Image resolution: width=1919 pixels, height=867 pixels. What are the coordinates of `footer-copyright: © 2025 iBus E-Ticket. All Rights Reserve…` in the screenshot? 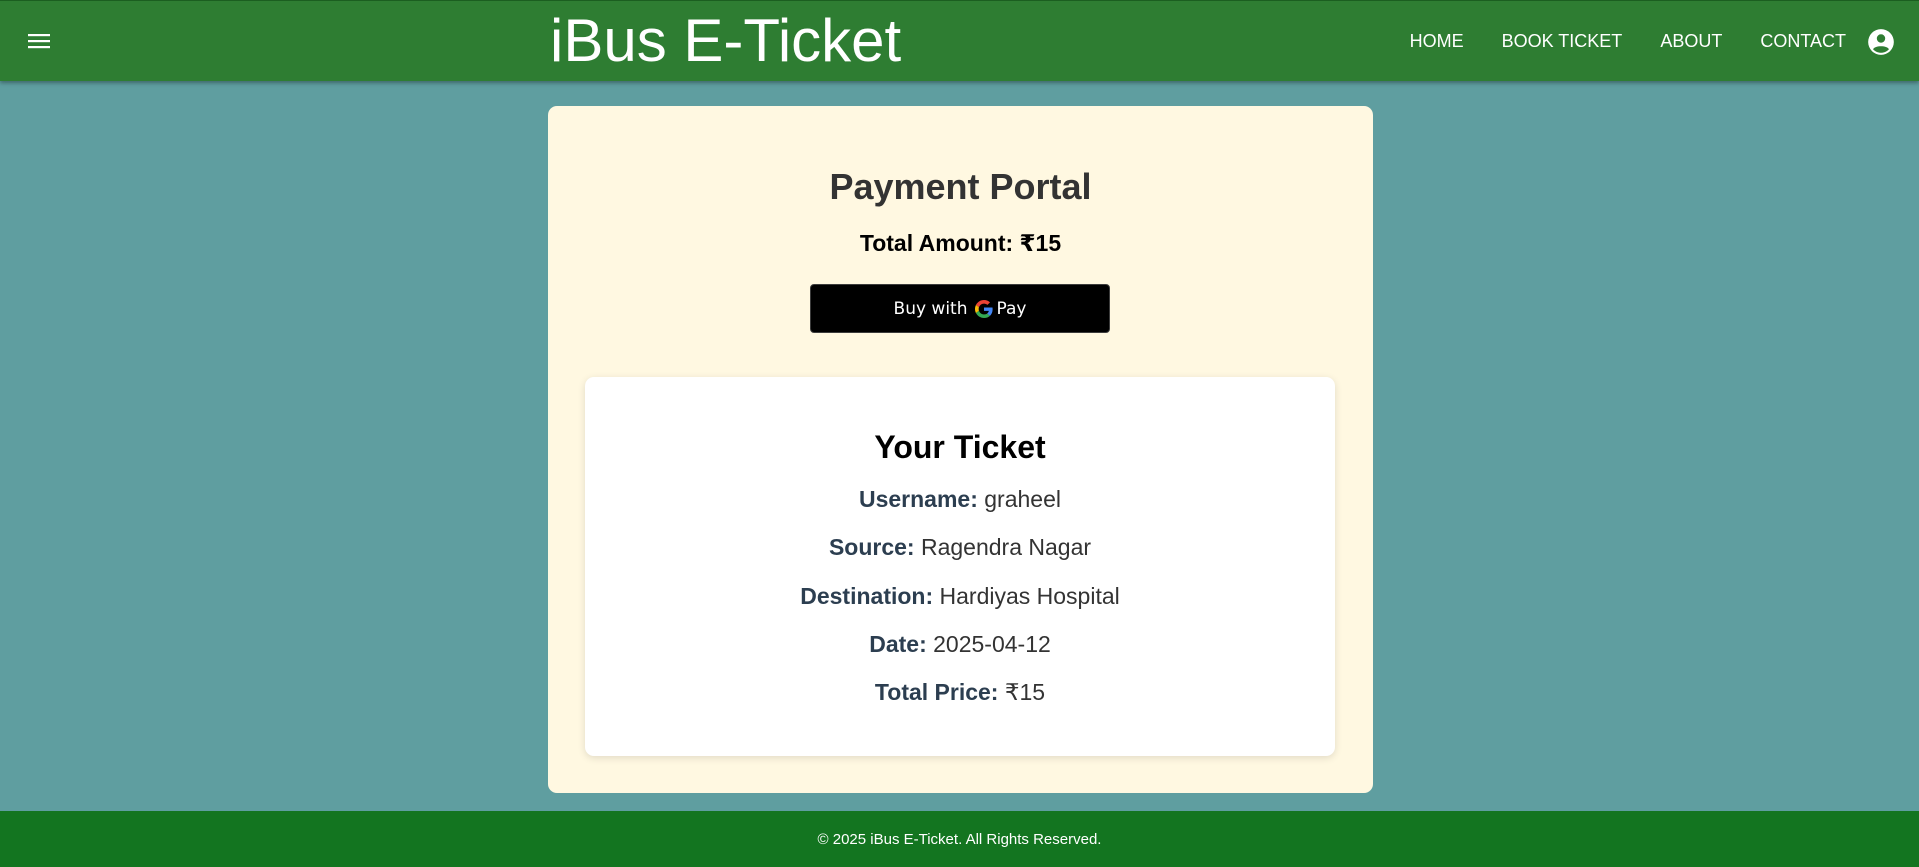 It's located at (959, 839).